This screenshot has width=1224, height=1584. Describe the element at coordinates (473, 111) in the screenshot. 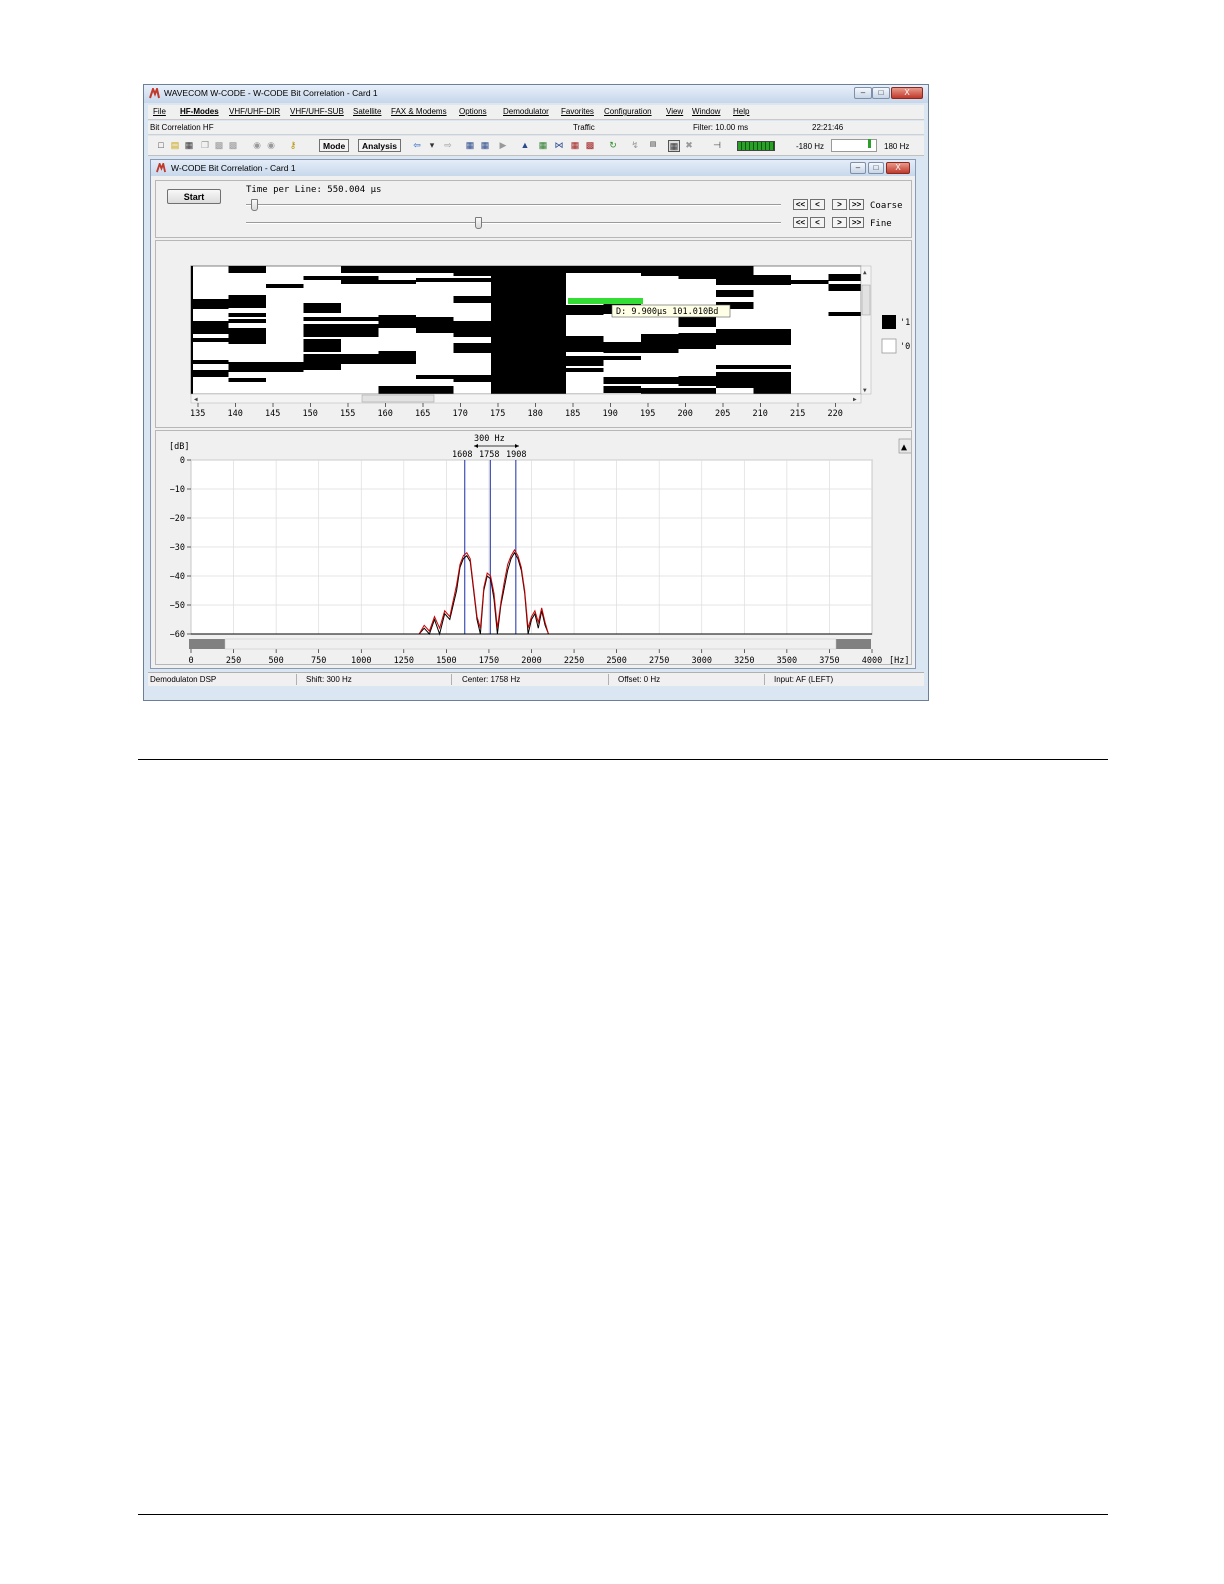

I see `menu-options: Options` at that location.